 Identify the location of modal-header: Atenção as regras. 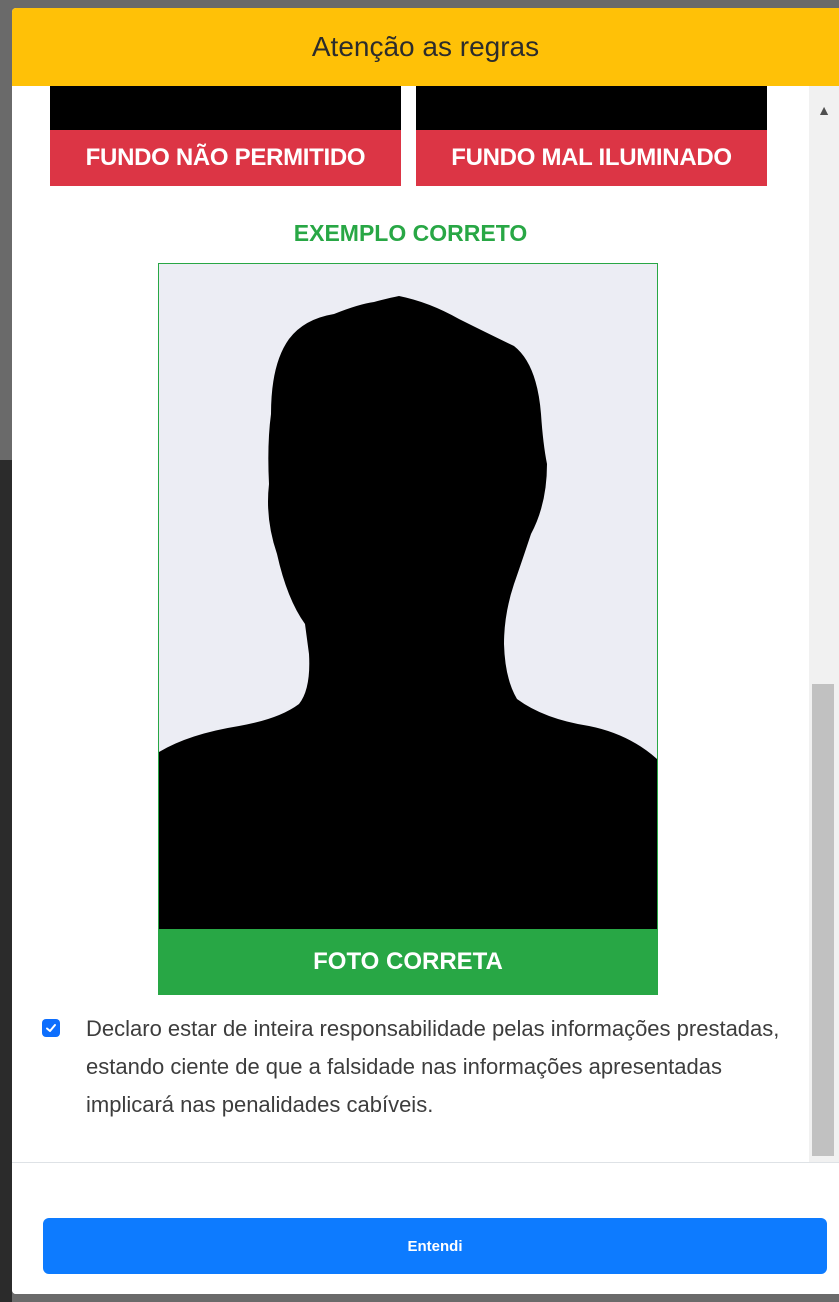
(425, 47).